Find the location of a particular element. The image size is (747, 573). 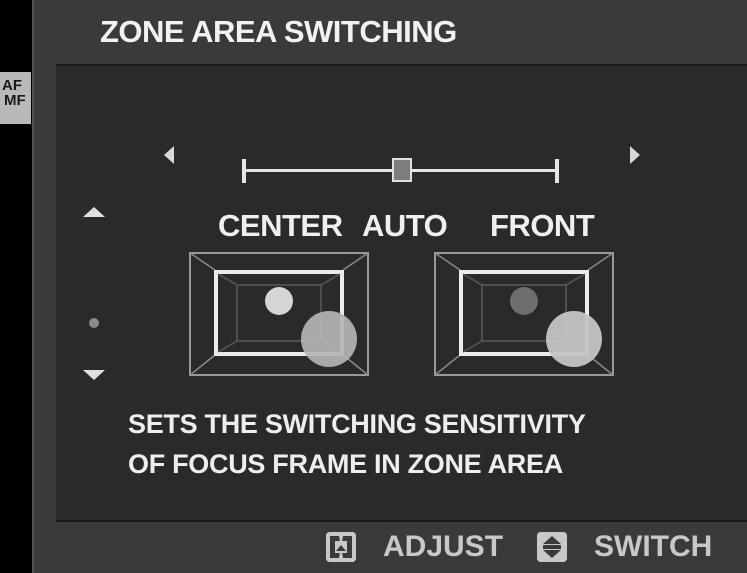

adjust-label: ADJUST is located at coordinates (443, 546).